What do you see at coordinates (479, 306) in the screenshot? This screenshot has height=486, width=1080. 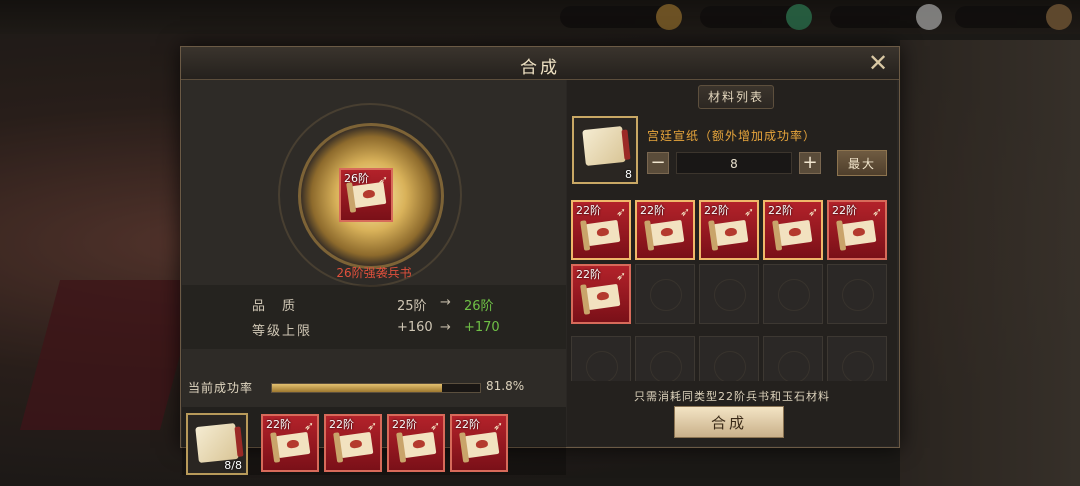 I see `stat-quality-to: 26阶` at bounding box center [479, 306].